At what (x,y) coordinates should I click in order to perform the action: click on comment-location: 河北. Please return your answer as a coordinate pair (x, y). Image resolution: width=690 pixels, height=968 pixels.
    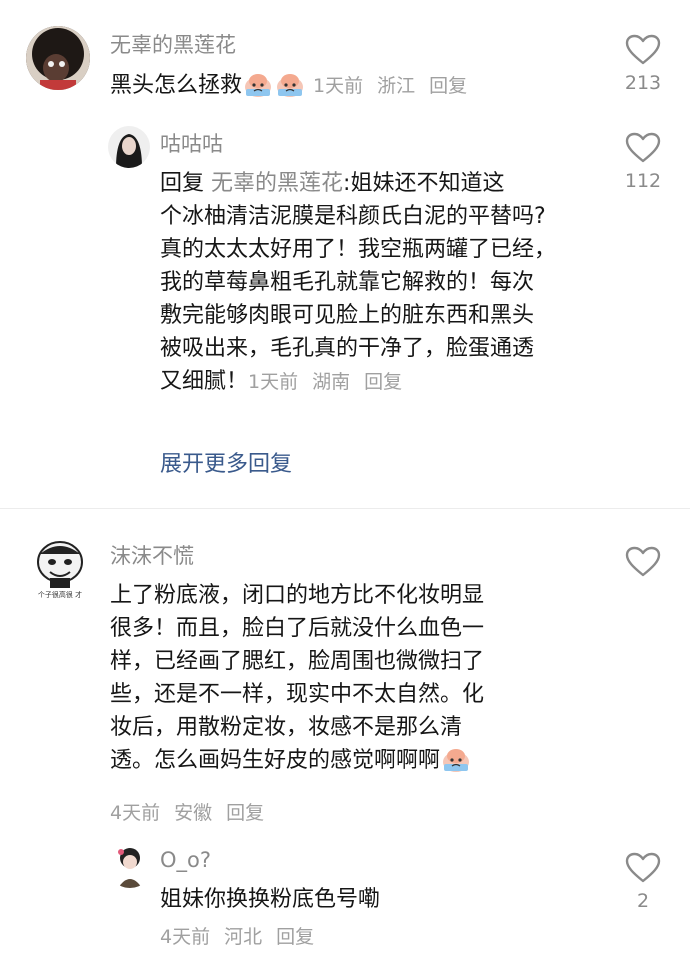
    Looking at the image, I should click on (243, 937).